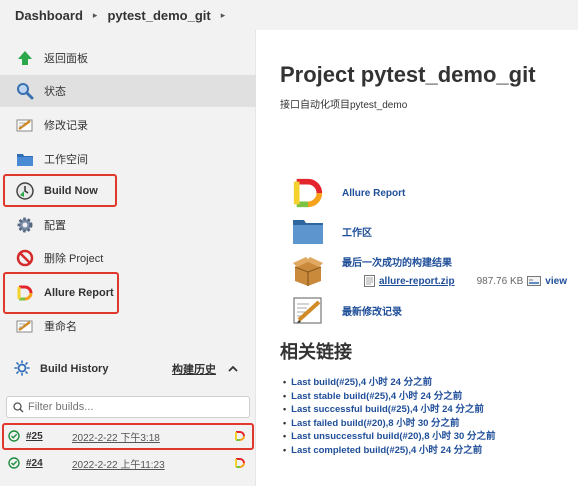  What do you see at coordinates (74, 259) in the screenshot?
I see `sidebar-item-label: 删除 Project` at bounding box center [74, 259].